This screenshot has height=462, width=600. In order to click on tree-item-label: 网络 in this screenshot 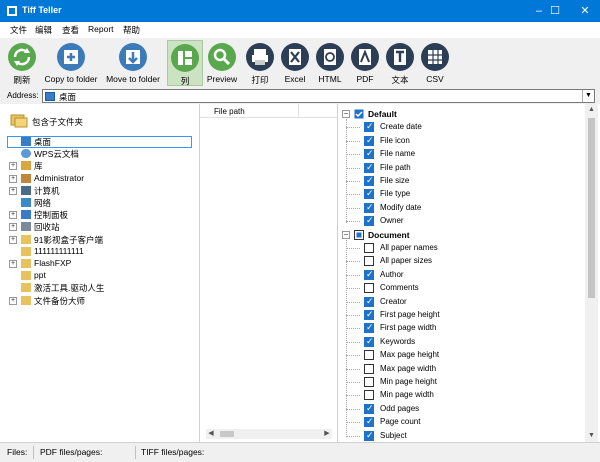, I will do `click(43, 203)`.